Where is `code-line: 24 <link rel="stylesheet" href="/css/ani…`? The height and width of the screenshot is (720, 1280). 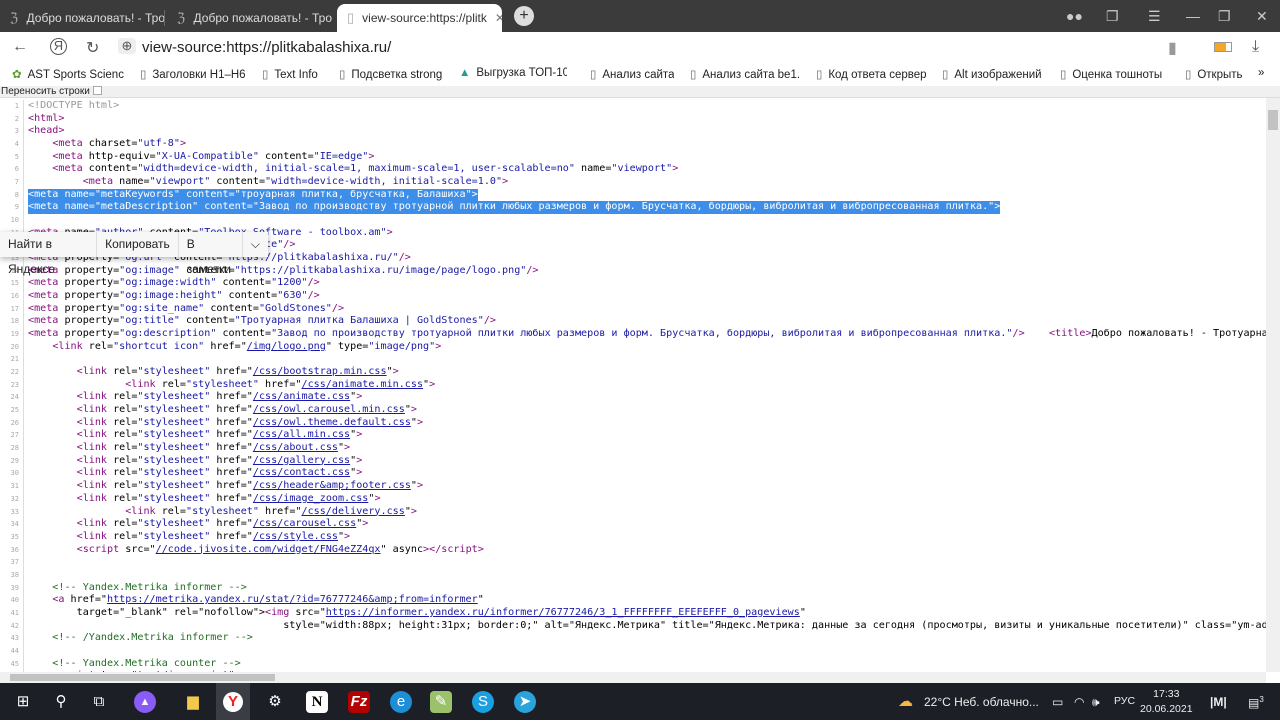 code-line: 24 <link rel="stylesheet" href="/css/ani… is located at coordinates (633, 398).